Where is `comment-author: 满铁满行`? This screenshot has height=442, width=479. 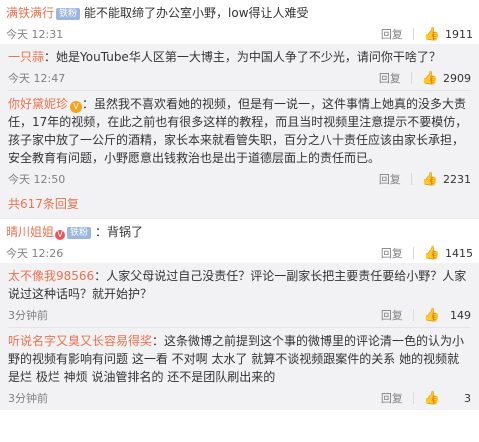 comment-author: 满铁满行 is located at coordinates (30, 13).